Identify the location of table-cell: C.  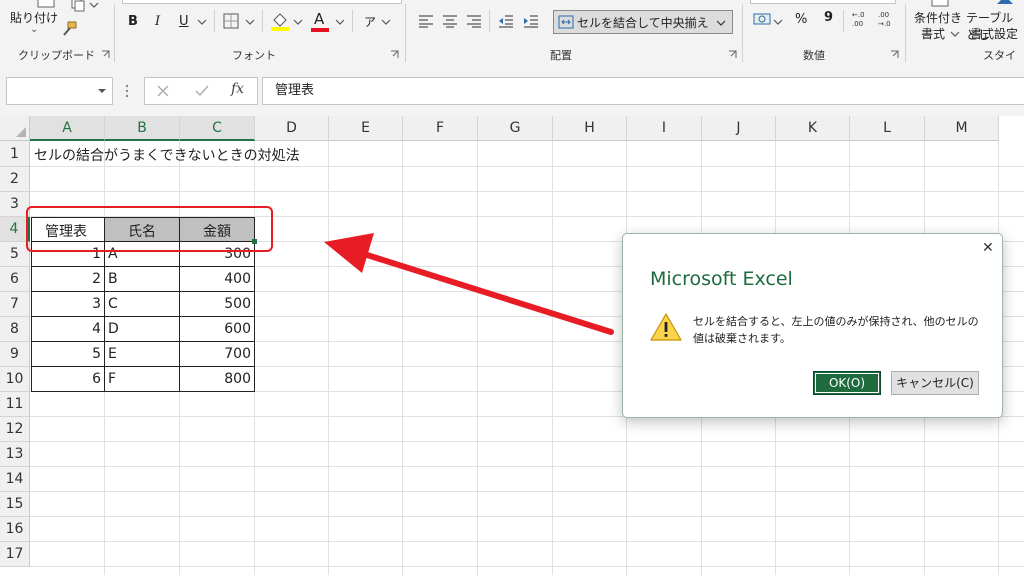
(143, 304).